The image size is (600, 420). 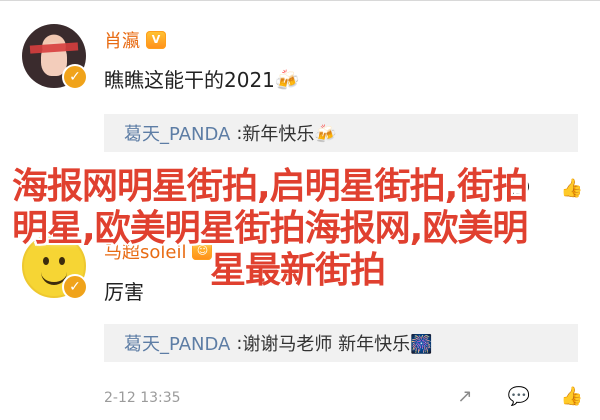 What do you see at coordinates (289, 134) in the screenshot?
I see `reply-text: 新年快乐🍻` at bounding box center [289, 134].